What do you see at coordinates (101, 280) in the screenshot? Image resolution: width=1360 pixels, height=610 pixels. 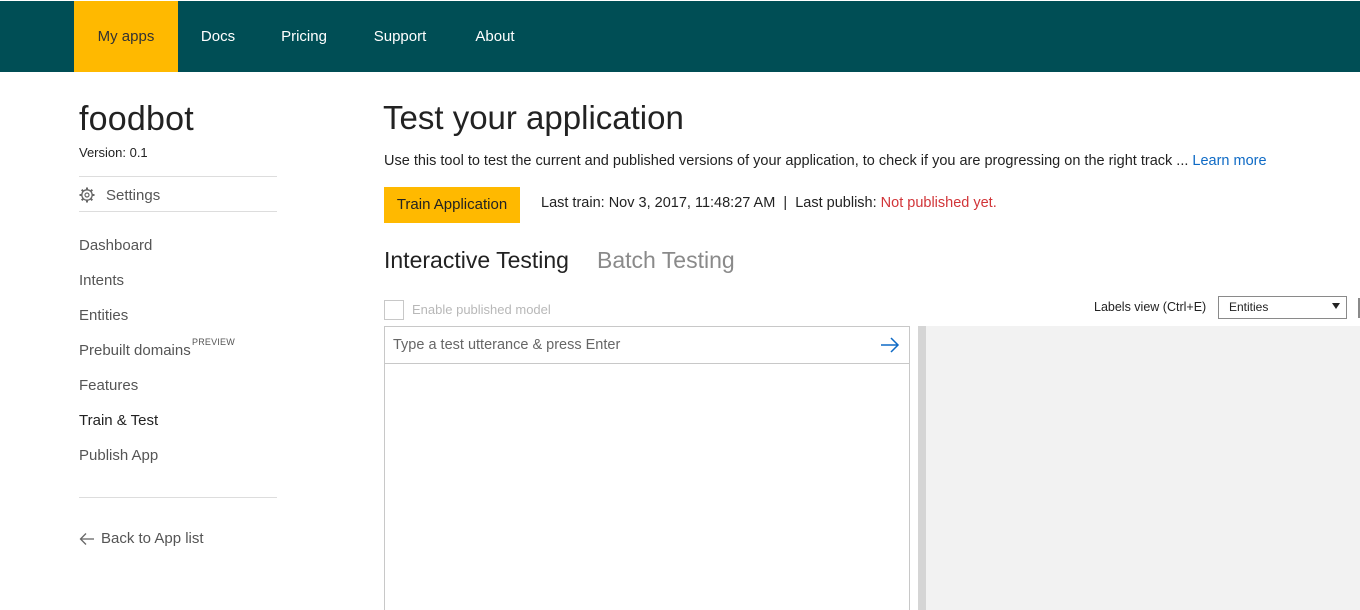 I see `sidebar-item-intents: Intents` at bounding box center [101, 280].